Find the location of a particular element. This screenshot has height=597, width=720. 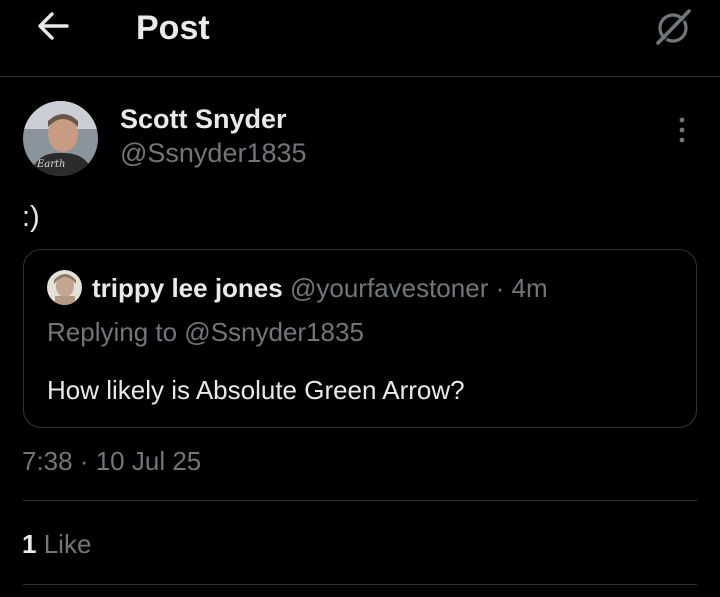

back-button is located at coordinates (53, 28).